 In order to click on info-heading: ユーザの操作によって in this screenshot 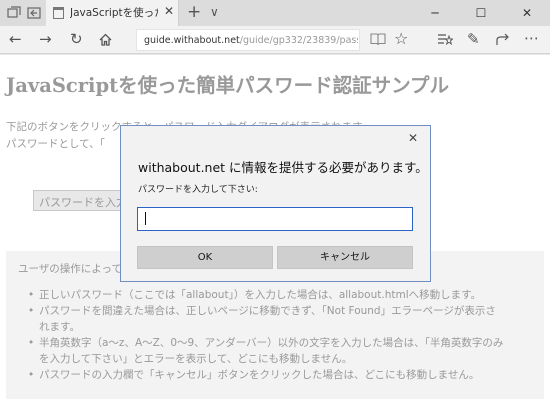, I will do `click(70, 269)`.